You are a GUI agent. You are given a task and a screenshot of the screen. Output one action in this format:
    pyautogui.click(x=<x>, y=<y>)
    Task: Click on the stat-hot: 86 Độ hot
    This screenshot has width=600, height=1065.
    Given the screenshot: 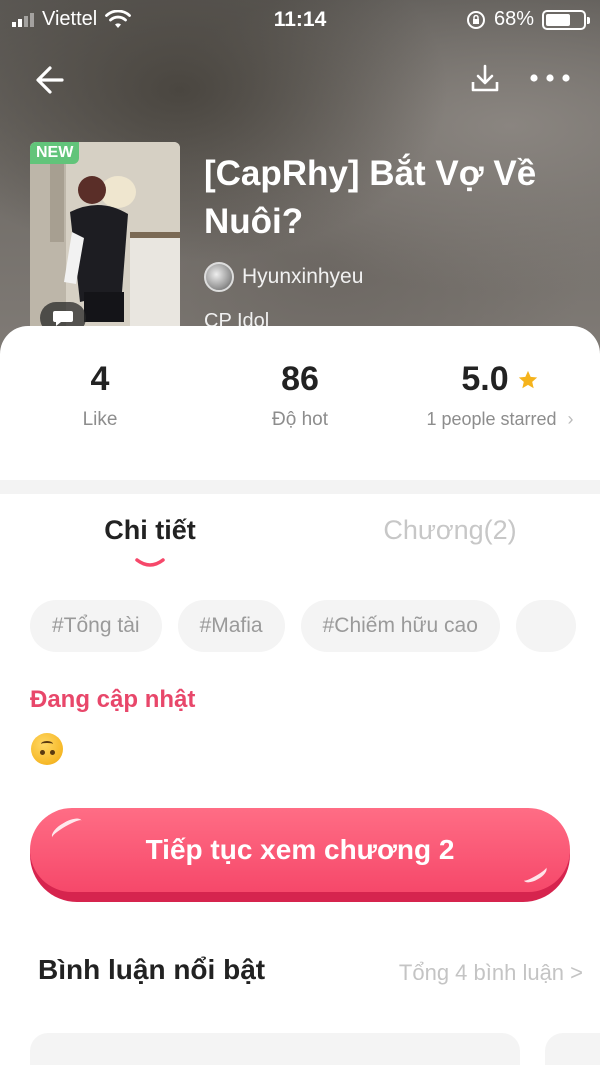 What is the action you would take?
    pyautogui.click(x=300, y=395)
    